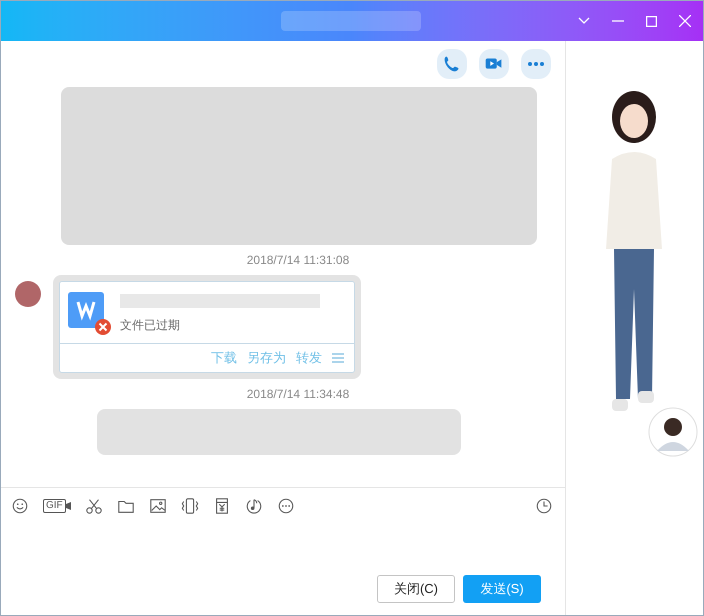  I want to click on image-icon, so click(157, 505).